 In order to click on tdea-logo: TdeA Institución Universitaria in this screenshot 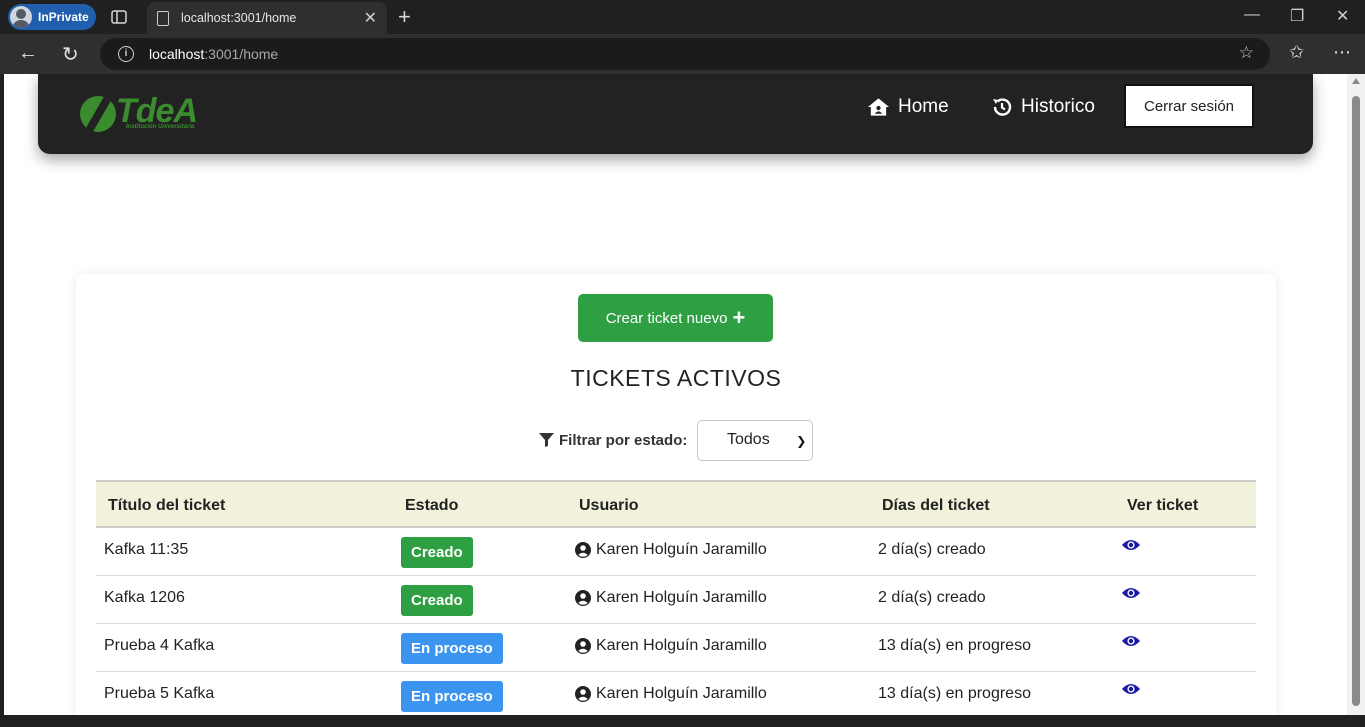, I will do `click(155, 113)`.